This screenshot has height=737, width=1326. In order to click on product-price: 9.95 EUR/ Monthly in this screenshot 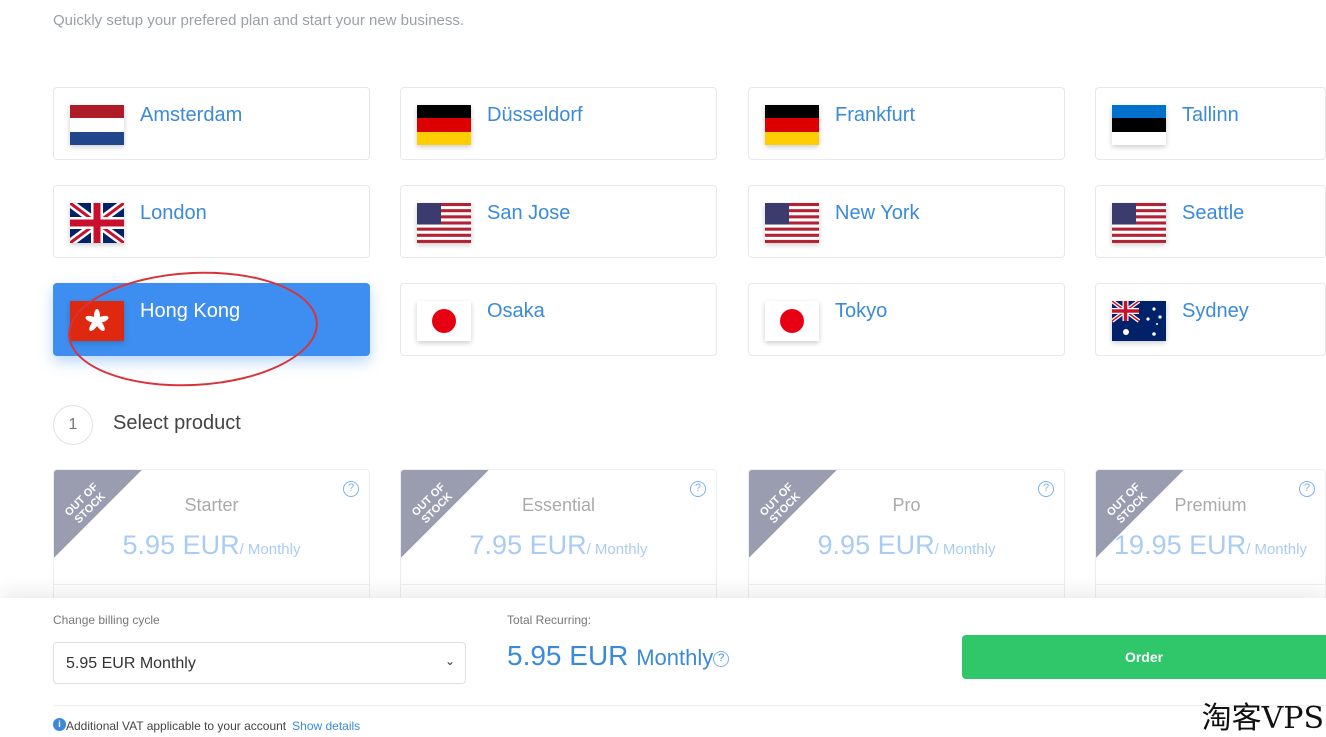, I will do `click(906, 545)`.